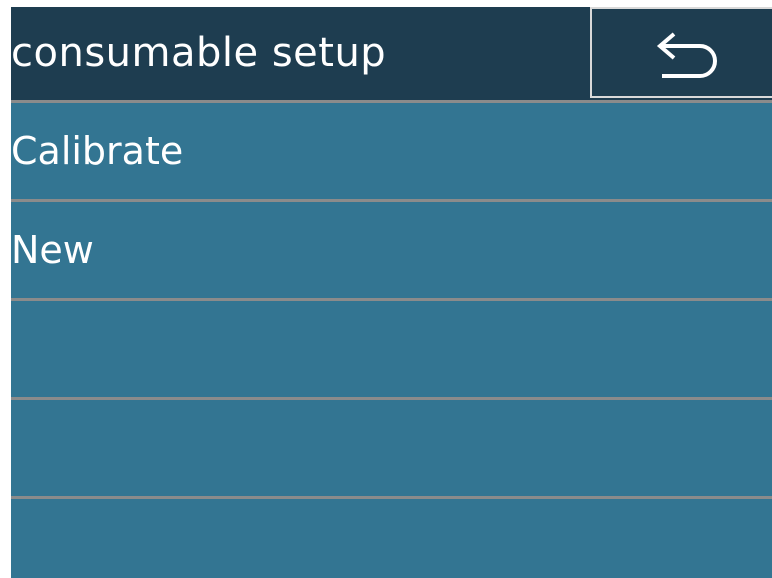  What do you see at coordinates (681, 52) in the screenshot?
I see `back-button` at bounding box center [681, 52].